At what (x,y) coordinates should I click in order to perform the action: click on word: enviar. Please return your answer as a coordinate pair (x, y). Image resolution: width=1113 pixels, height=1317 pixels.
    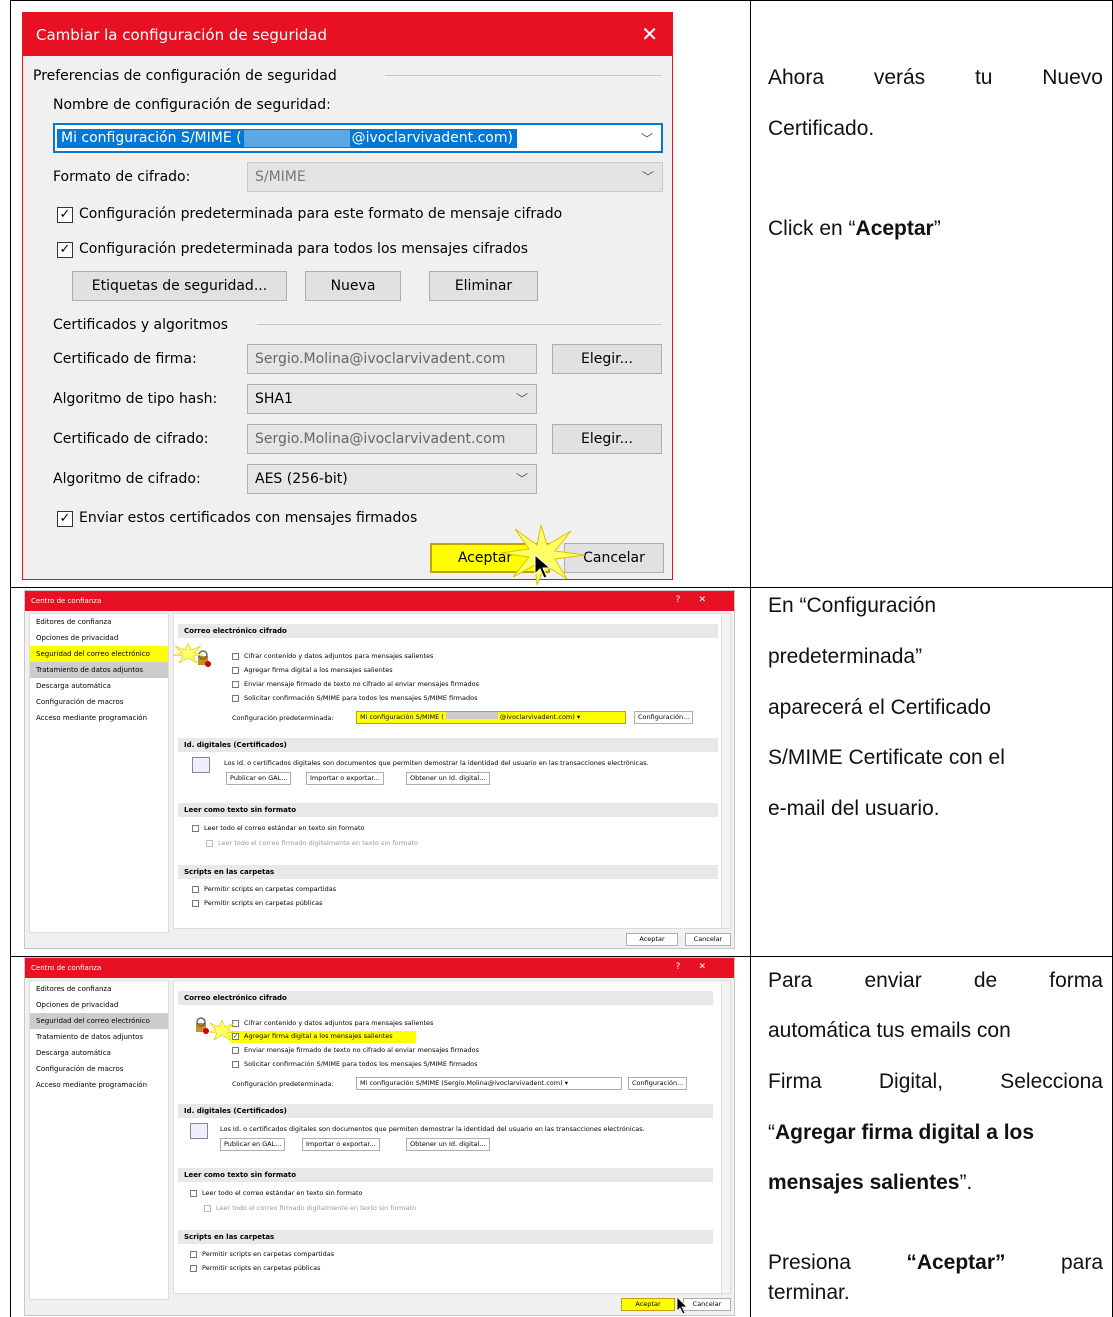
    Looking at the image, I should click on (893, 980).